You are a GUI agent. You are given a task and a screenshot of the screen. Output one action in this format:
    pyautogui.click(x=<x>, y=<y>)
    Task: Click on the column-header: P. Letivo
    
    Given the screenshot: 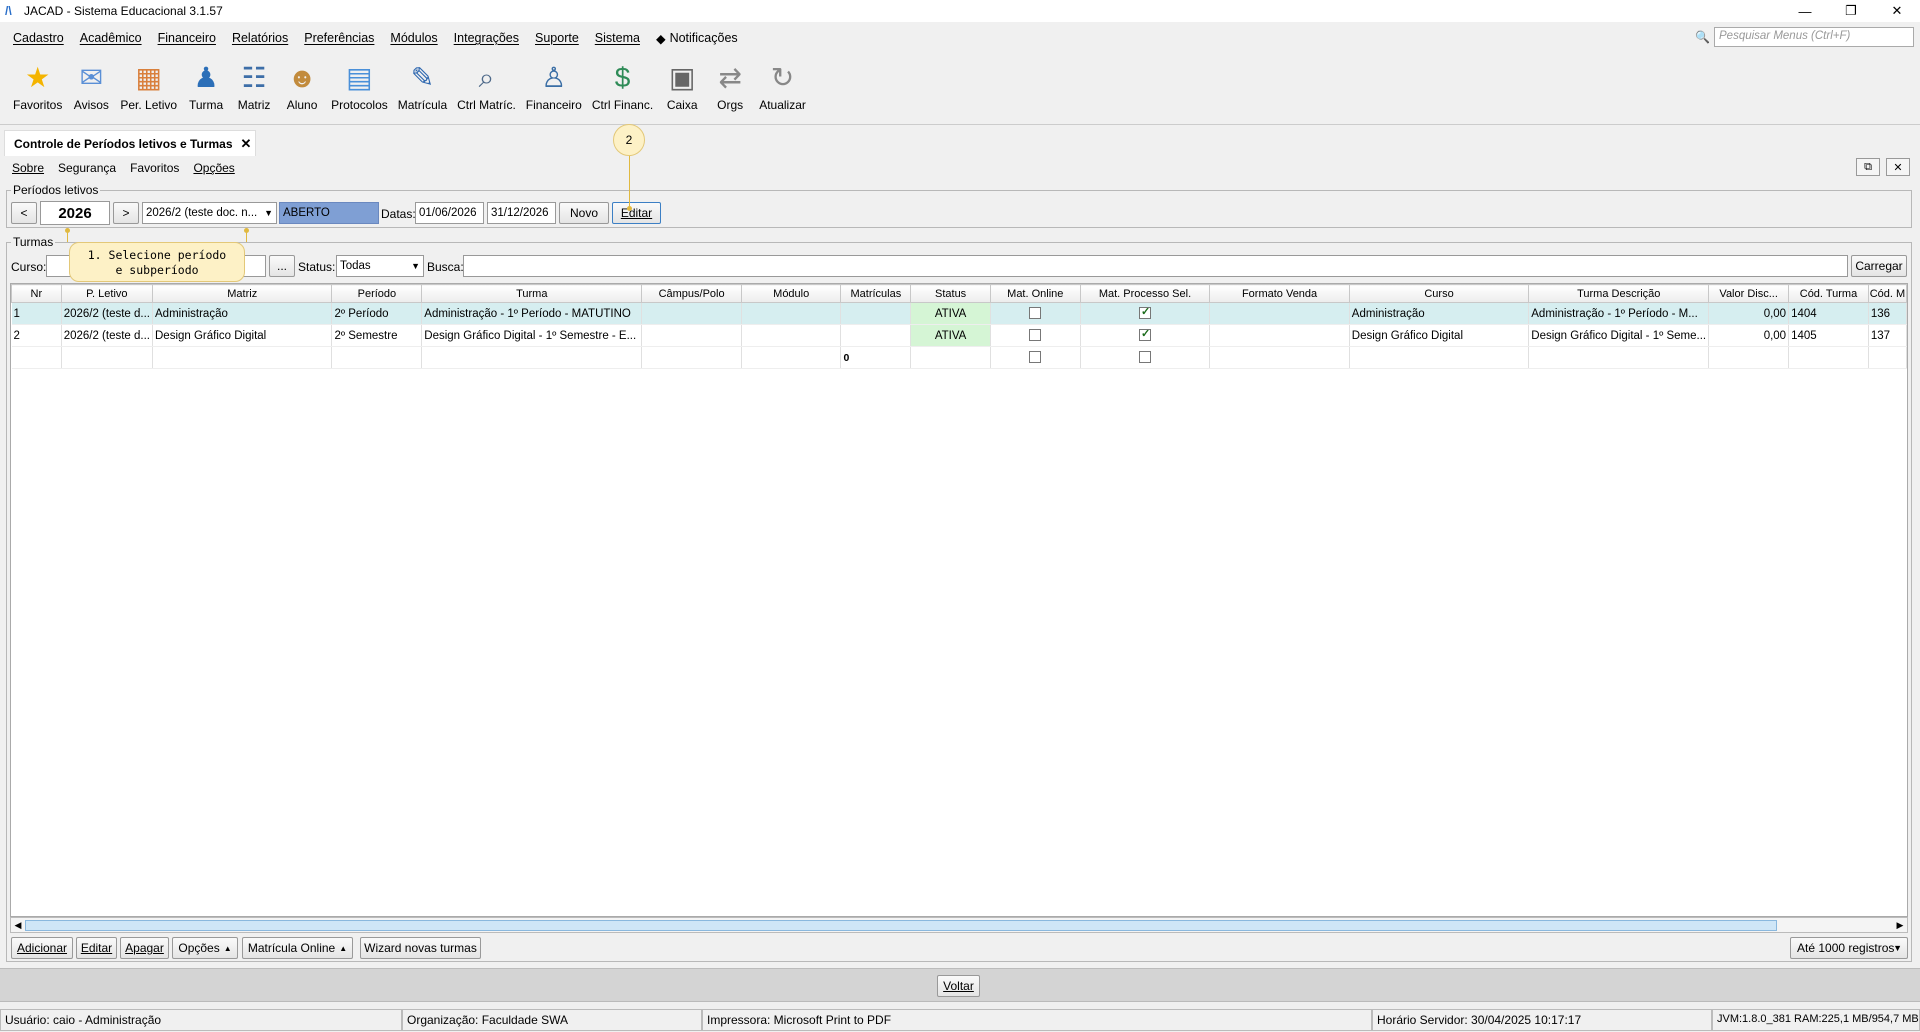 What is the action you would take?
    pyautogui.click(x=107, y=293)
    